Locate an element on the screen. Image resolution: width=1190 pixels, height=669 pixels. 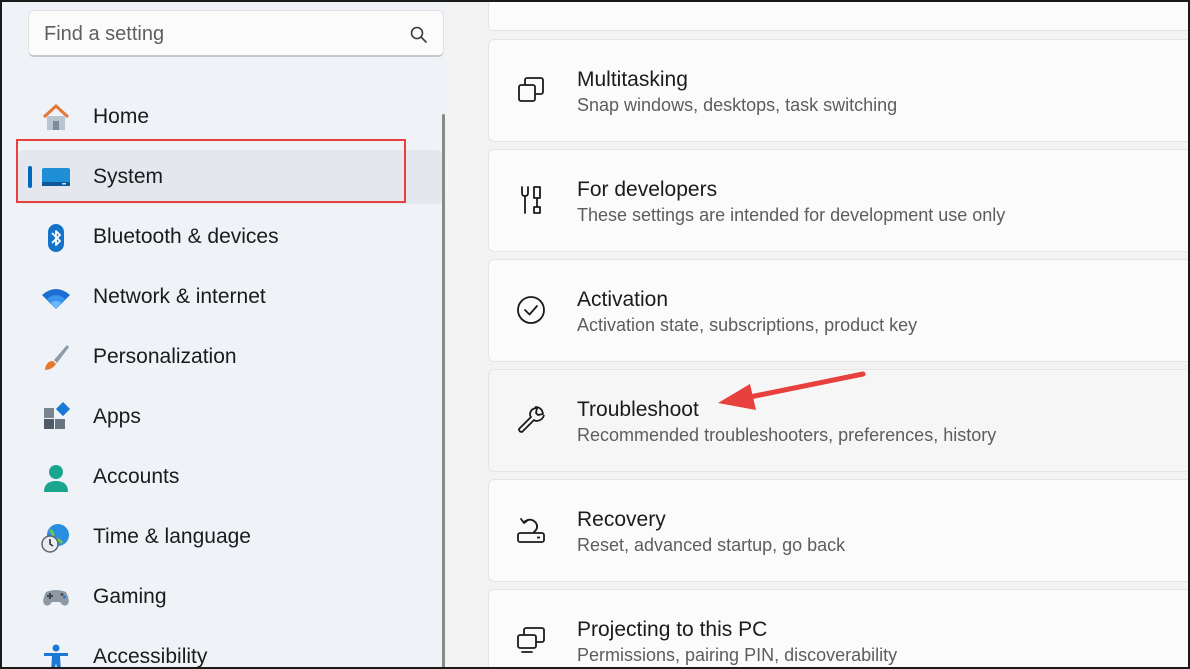
sidebar-item-accounts: Accounts is located at coordinates (230, 477).